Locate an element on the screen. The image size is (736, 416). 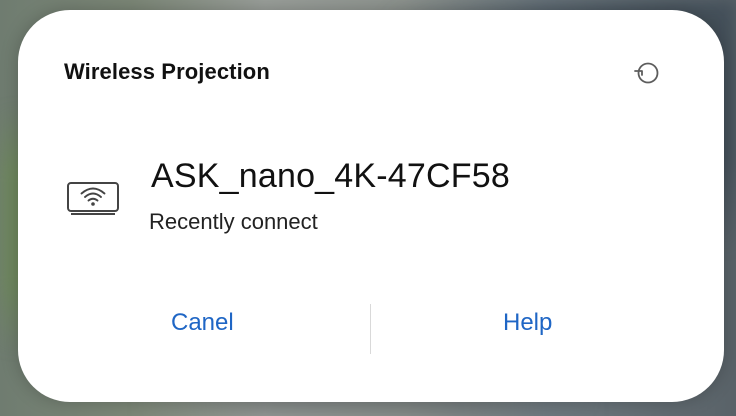
dialog-title: Wireless Projection is located at coordinates (167, 71).